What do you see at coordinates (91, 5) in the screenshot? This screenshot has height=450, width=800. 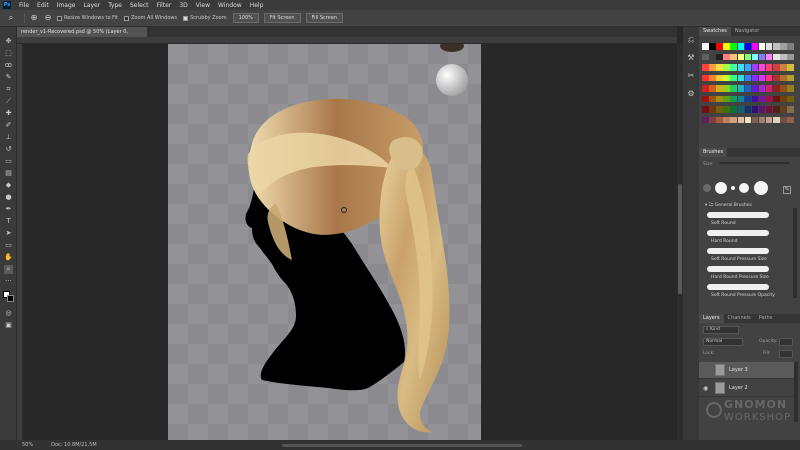 I see `menu-layer: Layer` at bounding box center [91, 5].